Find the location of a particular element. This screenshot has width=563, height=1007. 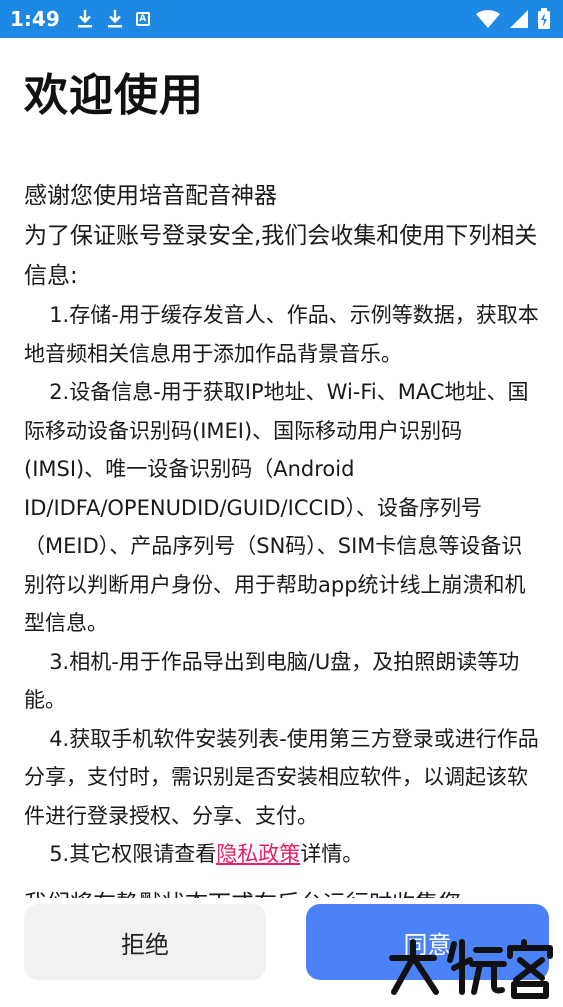

battery-icon is located at coordinates (544, 18).